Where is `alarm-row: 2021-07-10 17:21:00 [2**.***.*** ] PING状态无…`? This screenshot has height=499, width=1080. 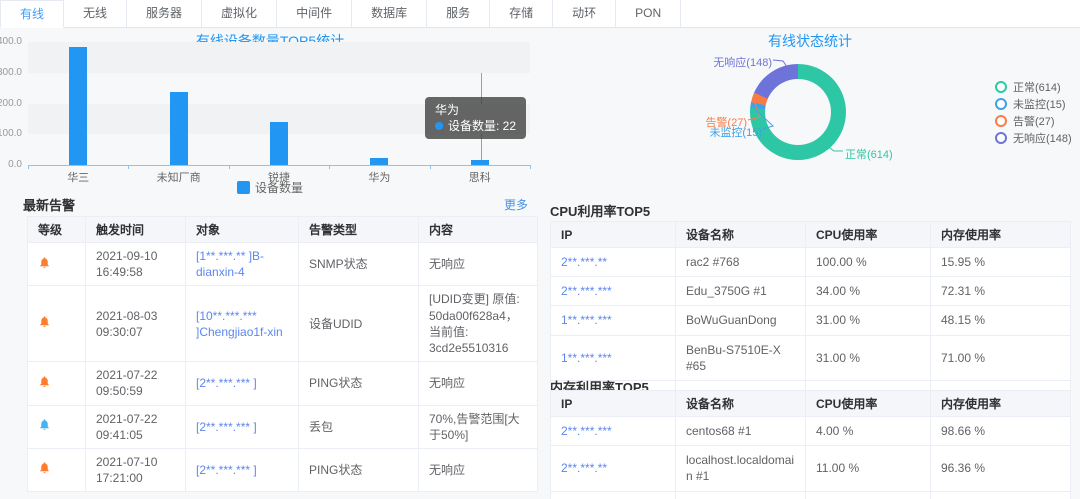 alarm-row: 2021-07-10 17:21:00 [2**.***.*** ] PING状态无… is located at coordinates (282, 470).